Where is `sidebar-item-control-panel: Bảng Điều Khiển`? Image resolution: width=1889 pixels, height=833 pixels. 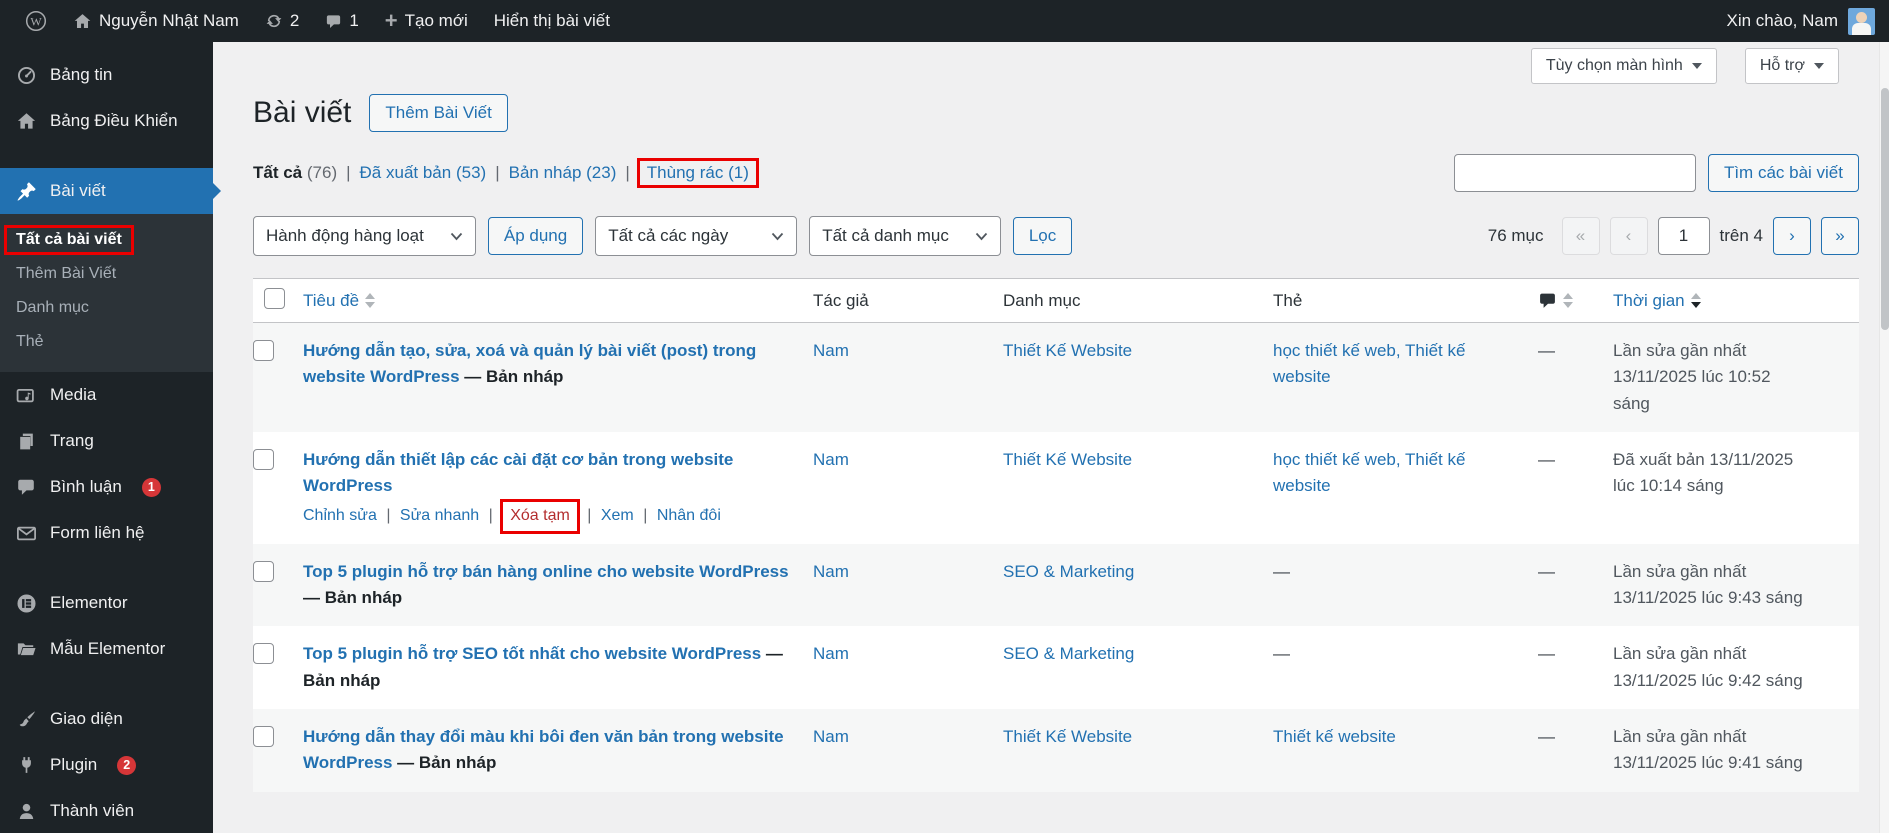
sidebar-item-control-panel: Bảng Điều Khiển is located at coordinates (106, 121).